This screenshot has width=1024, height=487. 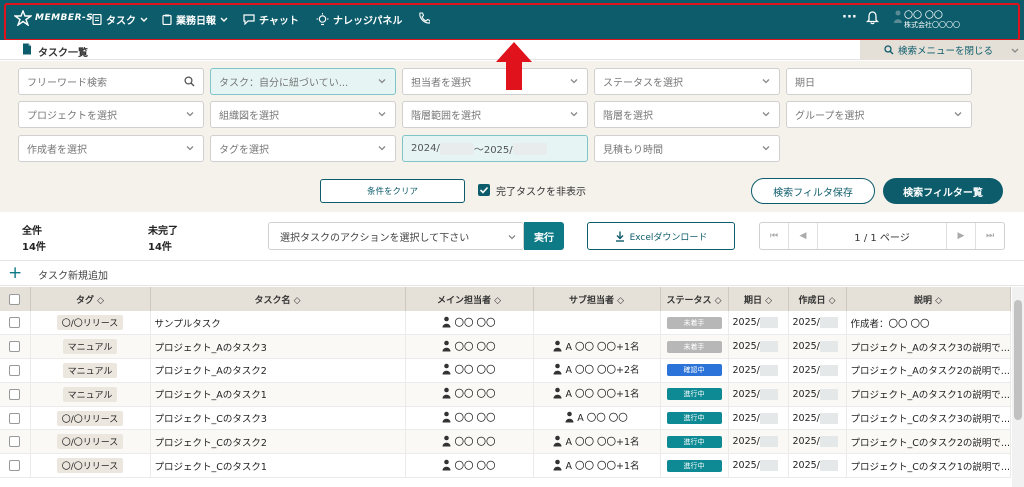 What do you see at coordinates (396, 236) in the screenshot?
I see `bulk-action-select: 選択タスクのアクションを選択して下さい` at bounding box center [396, 236].